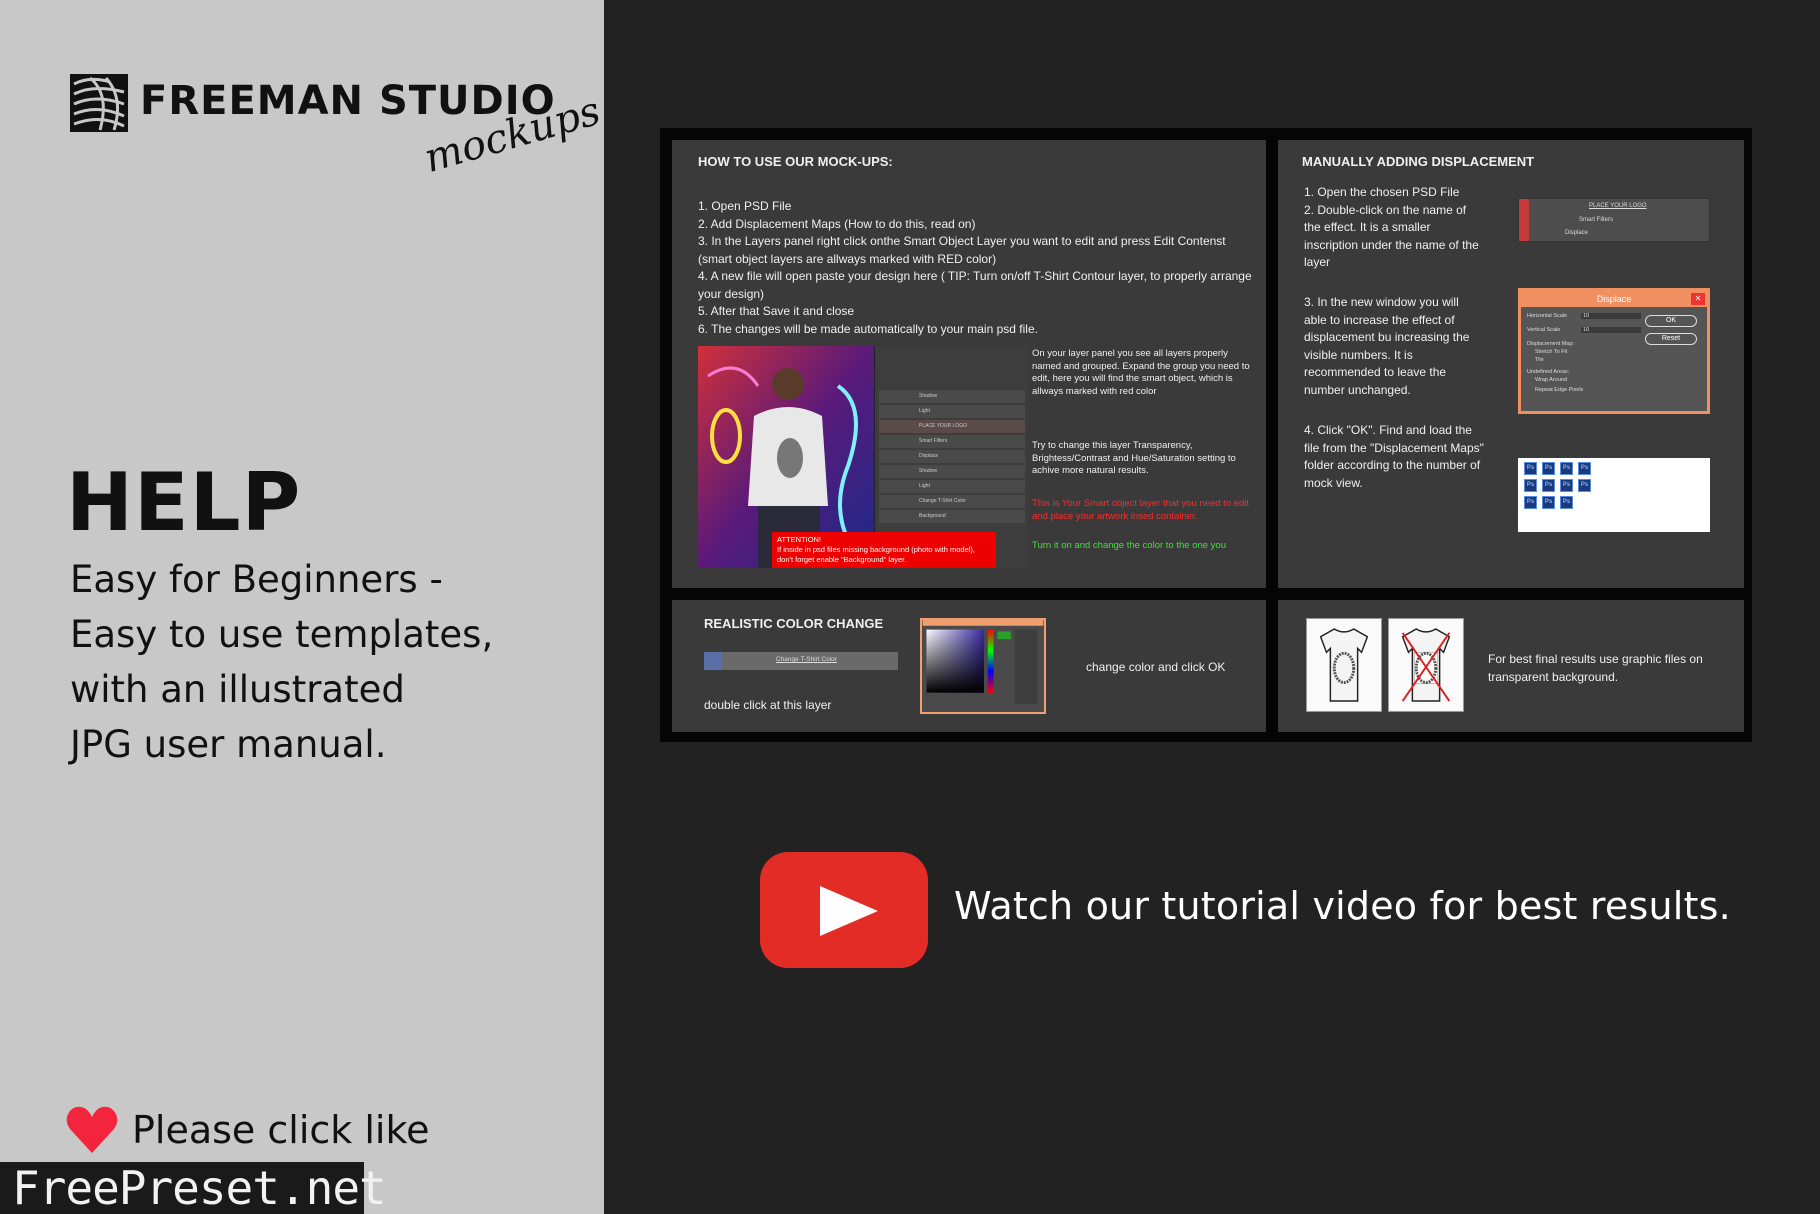 Image resolution: width=1820 pixels, height=1214 pixels. I want to click on tshirt-bad-example, so click(1426, 665).